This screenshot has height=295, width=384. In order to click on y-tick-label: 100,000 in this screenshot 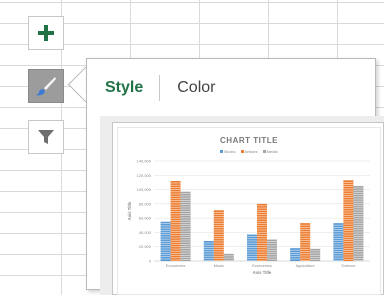, I will do `click(144, 189)`.